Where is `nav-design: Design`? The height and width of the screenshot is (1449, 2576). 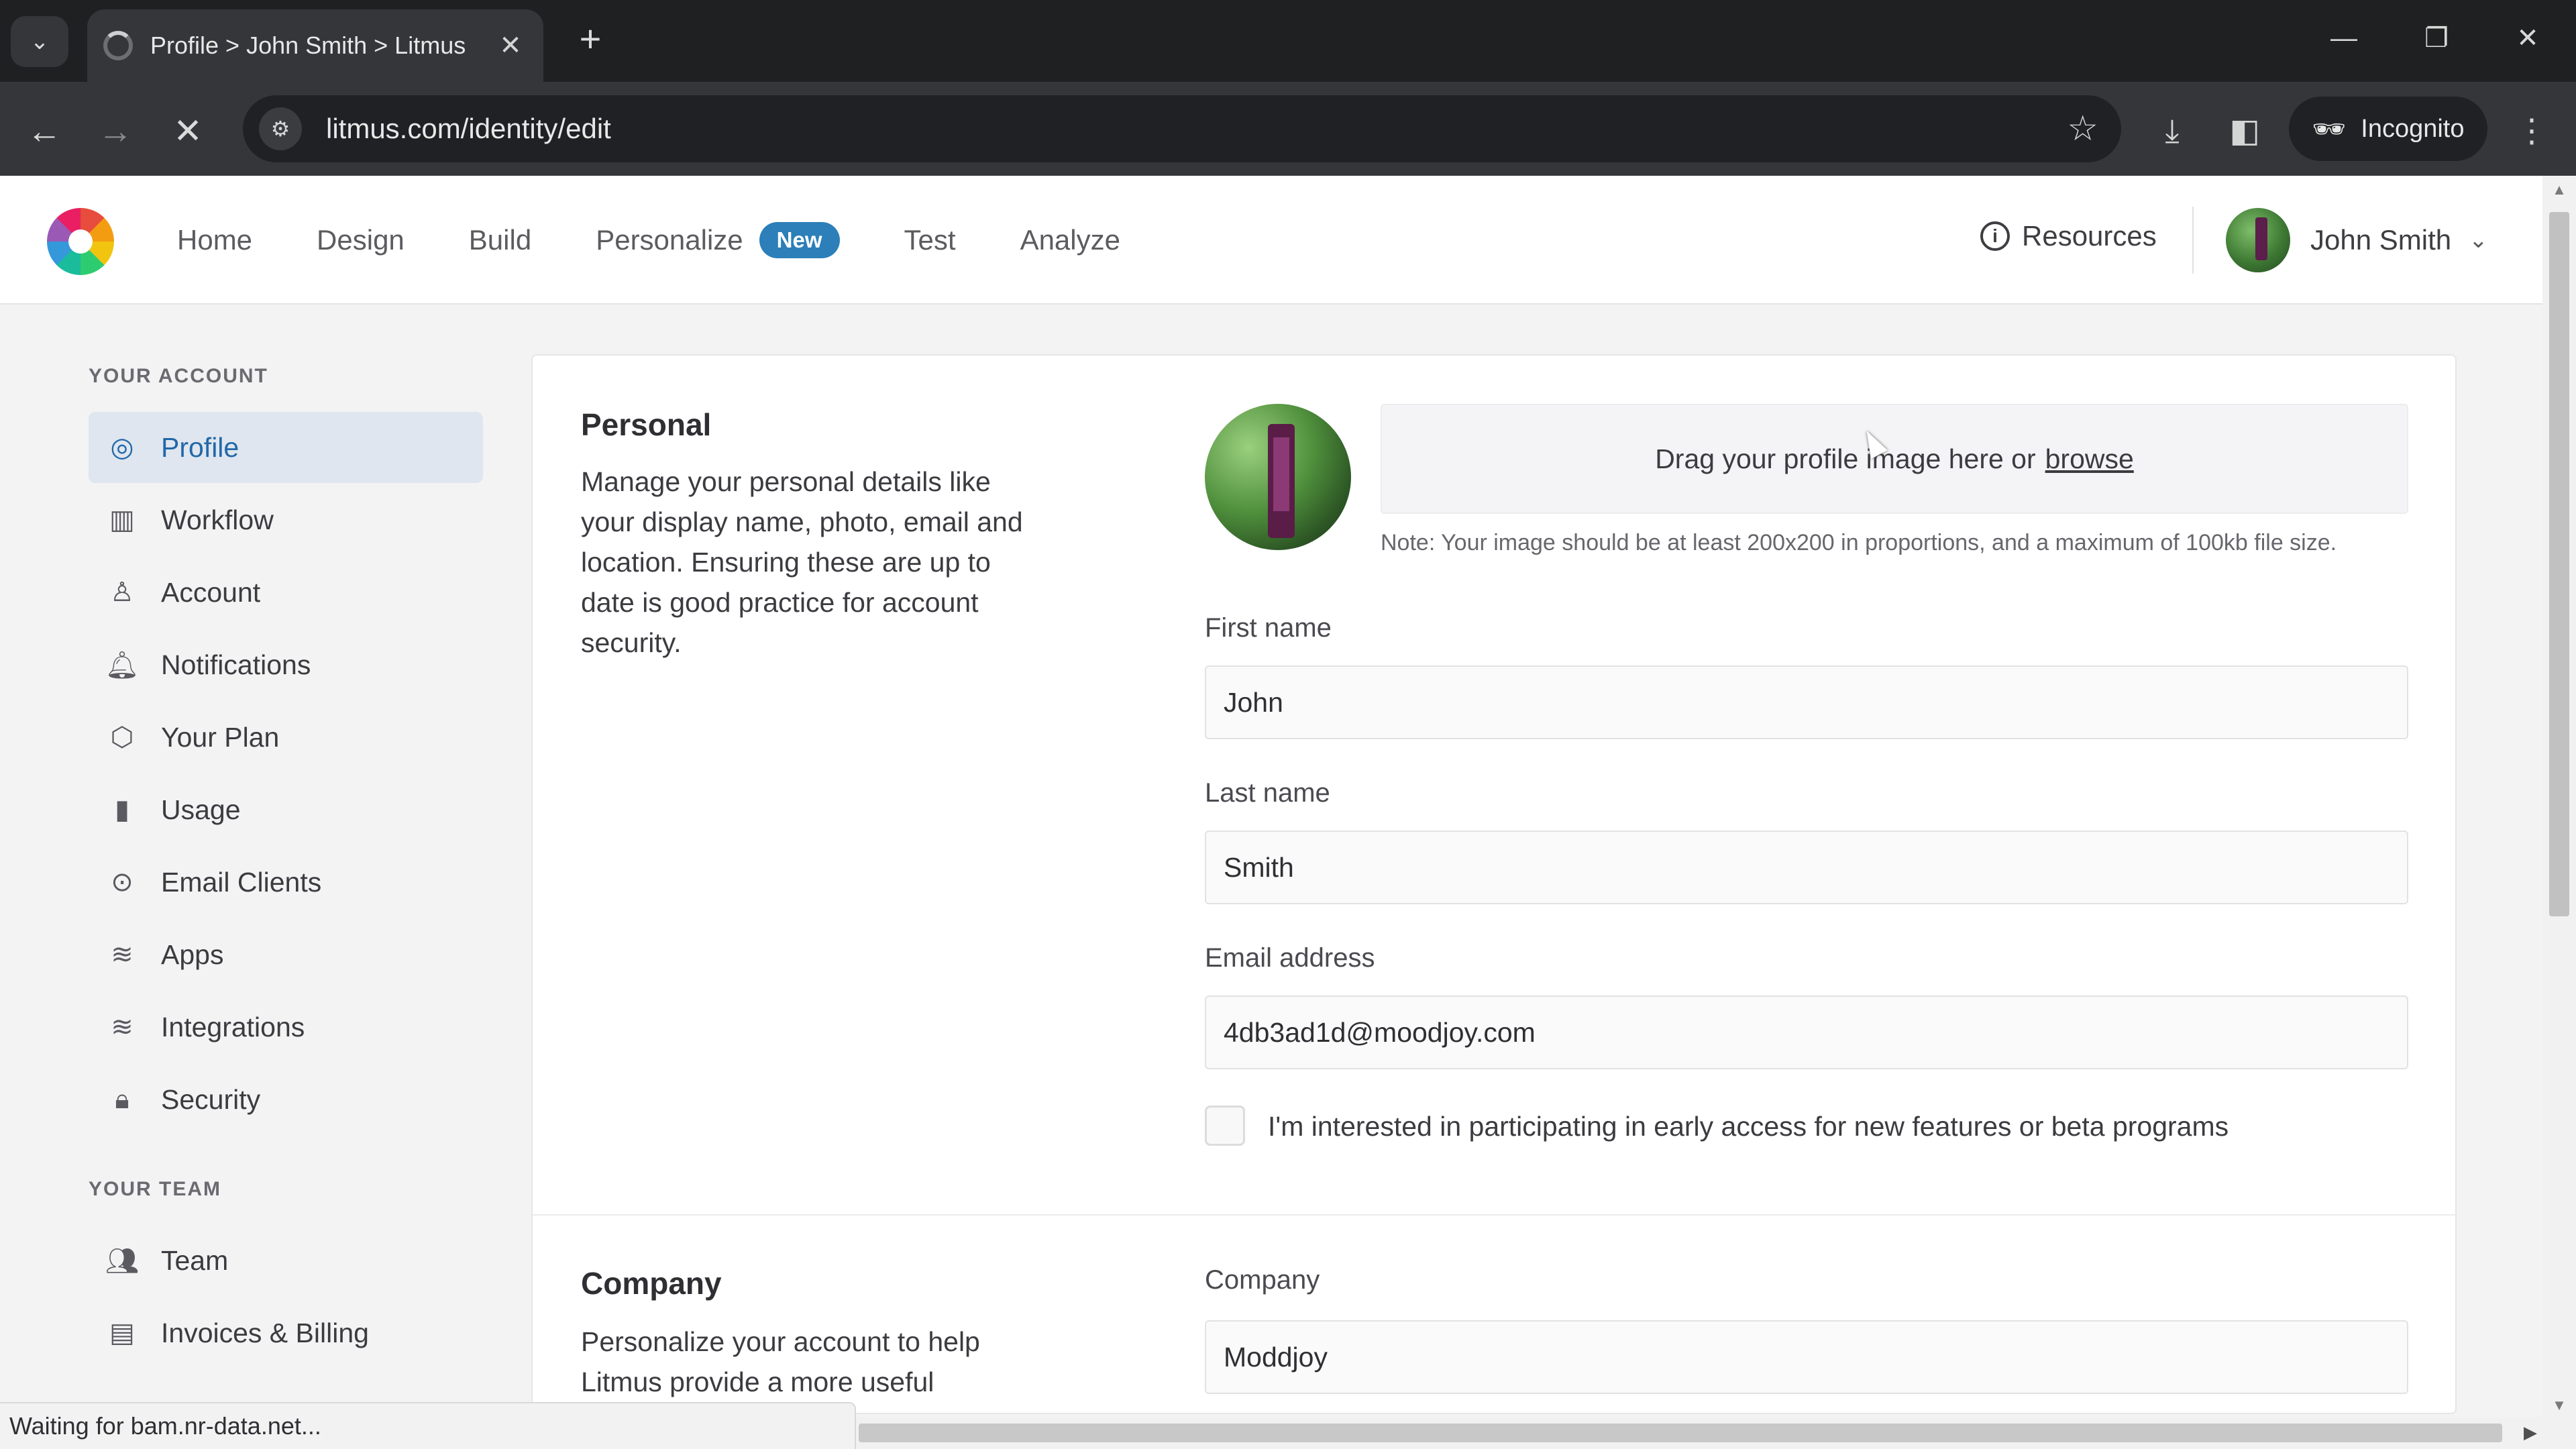
nav-design: Design is located at coordinates (361, 240).